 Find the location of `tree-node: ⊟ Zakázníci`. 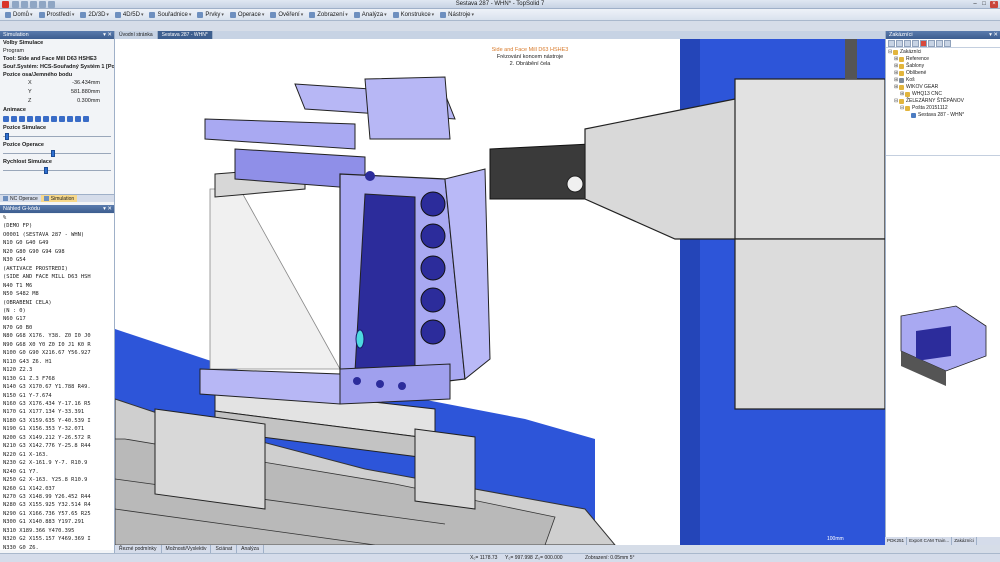

tree-node: ⊟ Zakázníci is located at coordinates (943, 52).